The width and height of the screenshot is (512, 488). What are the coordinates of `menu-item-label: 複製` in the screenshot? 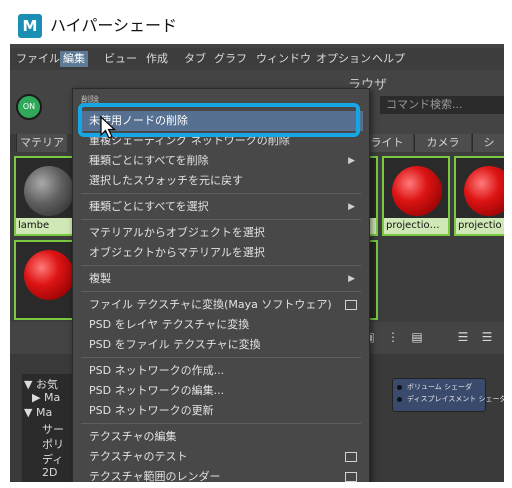 It's located at (100, 278).